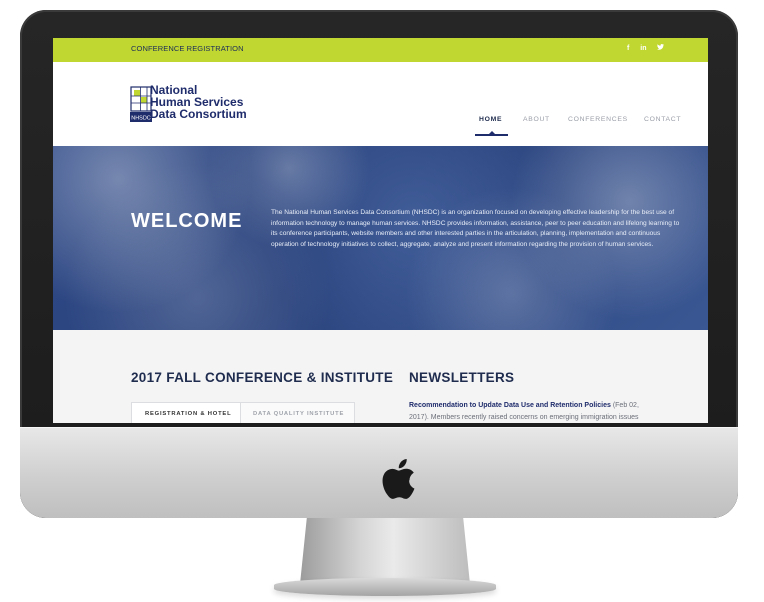 The height and width of the screenshot is (602, 764). What do you see at coordinates (662, 119) in the screenshot?
I see `nav-contact: CONTACT` at bounding box center [662, 119].